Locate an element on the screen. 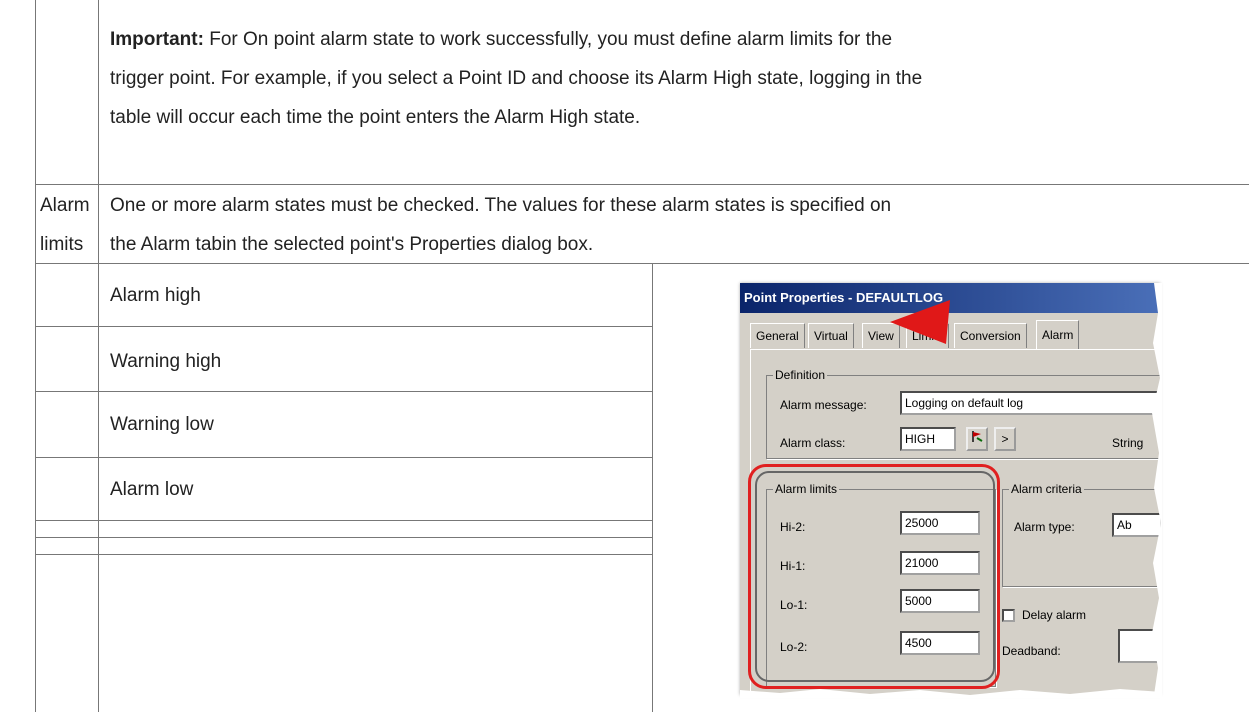 The image size is (1249, 712). red-arrow-icon is located at coordinates (920, 322).